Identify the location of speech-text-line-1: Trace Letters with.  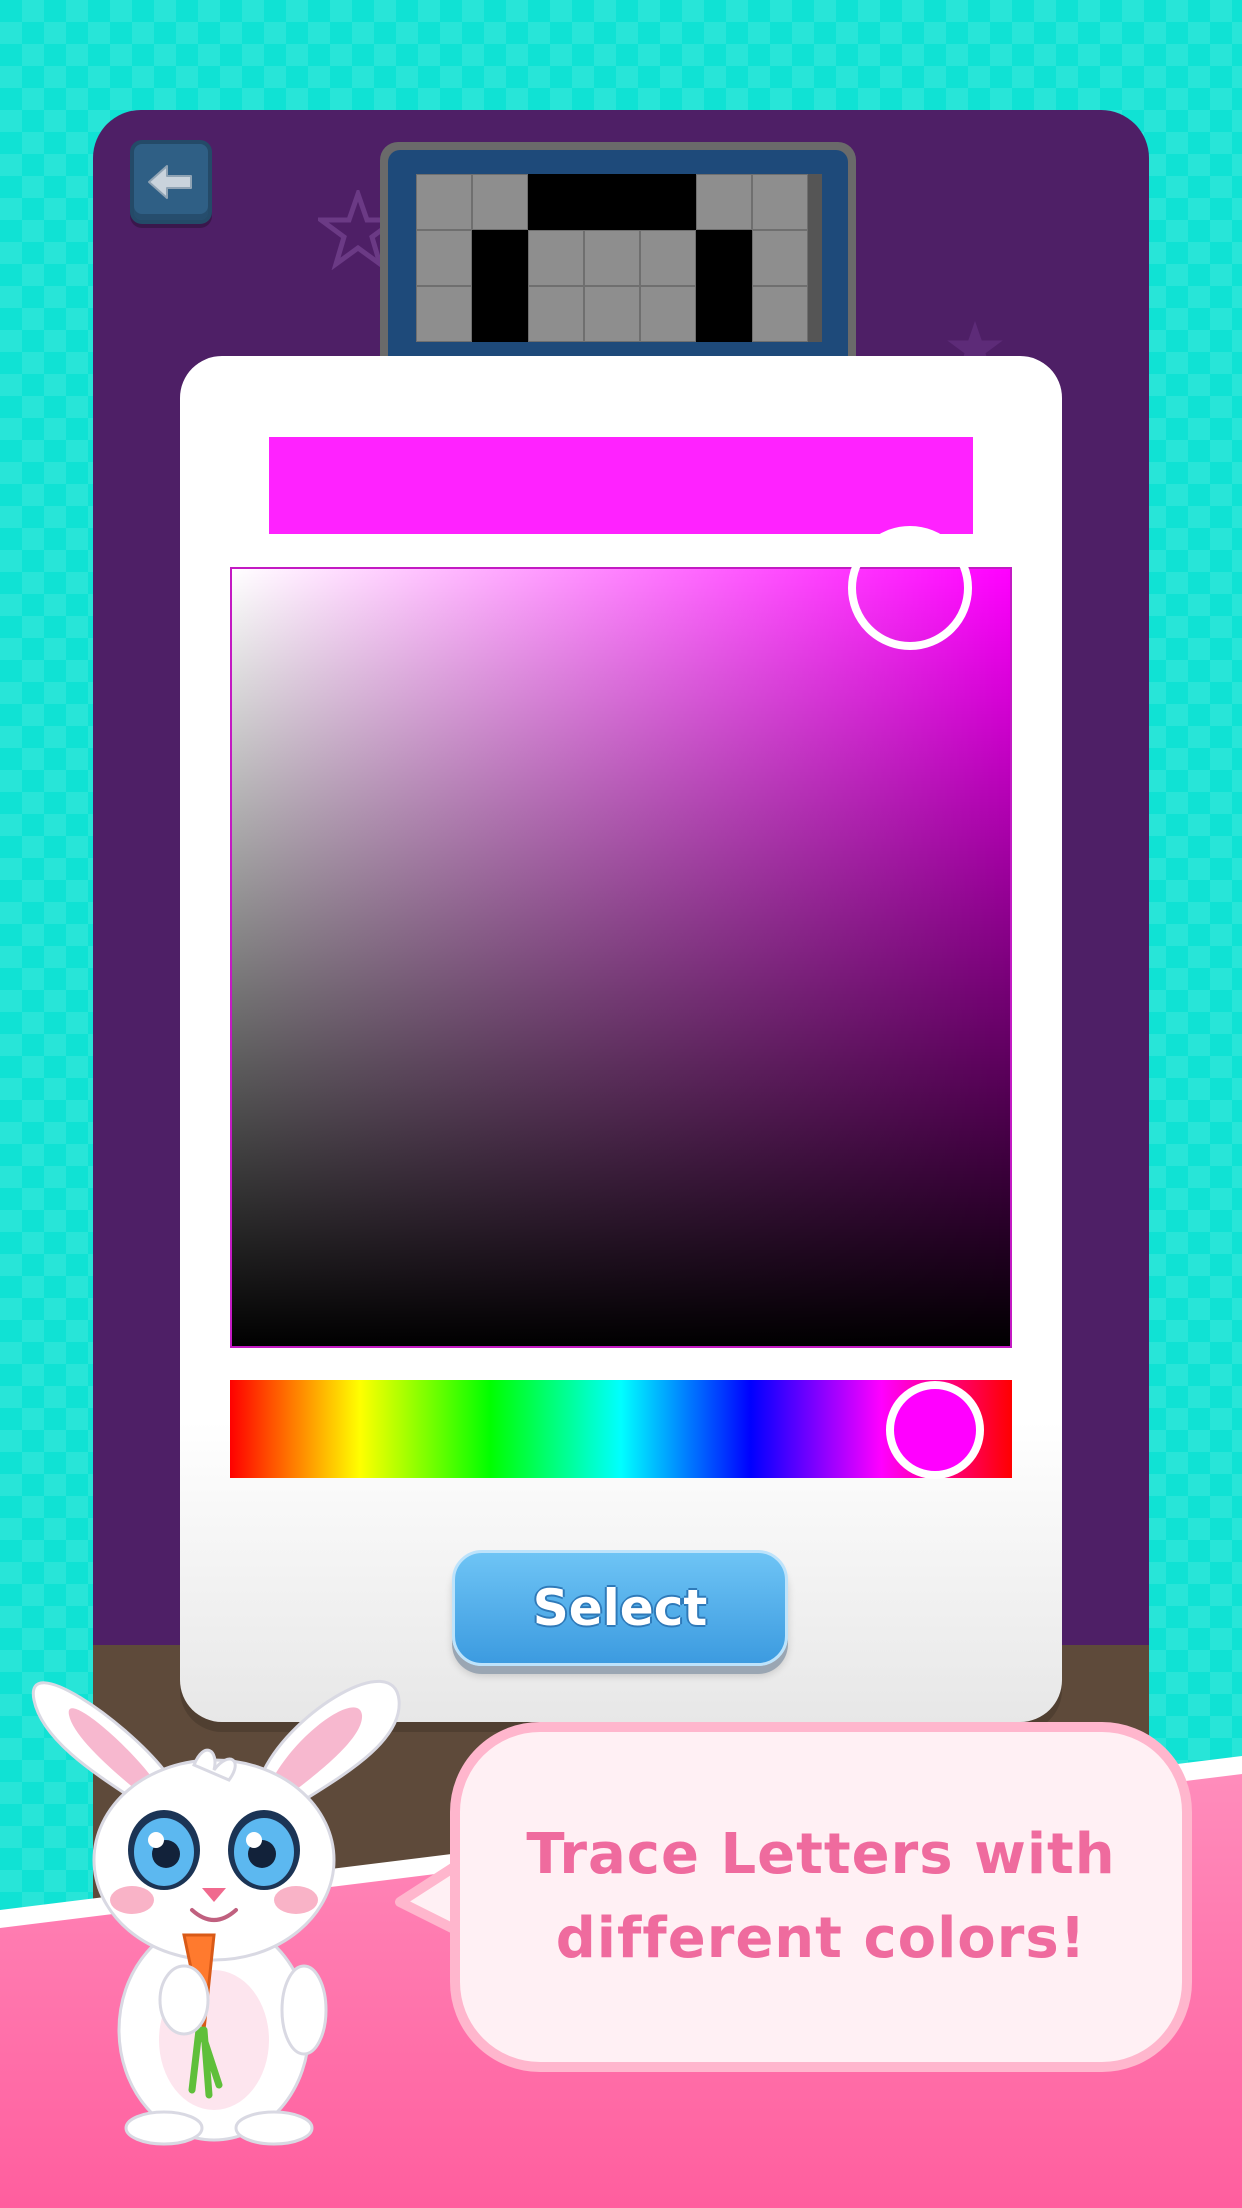
(821, 1854).